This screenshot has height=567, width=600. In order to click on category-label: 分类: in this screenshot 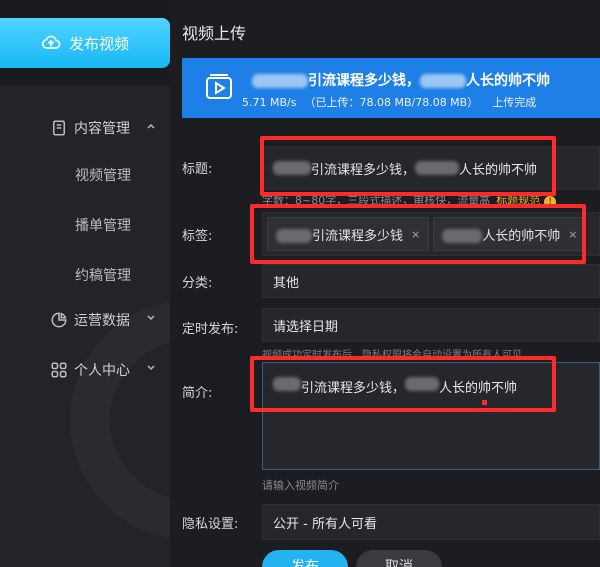, I will do `click(197, 283)`.